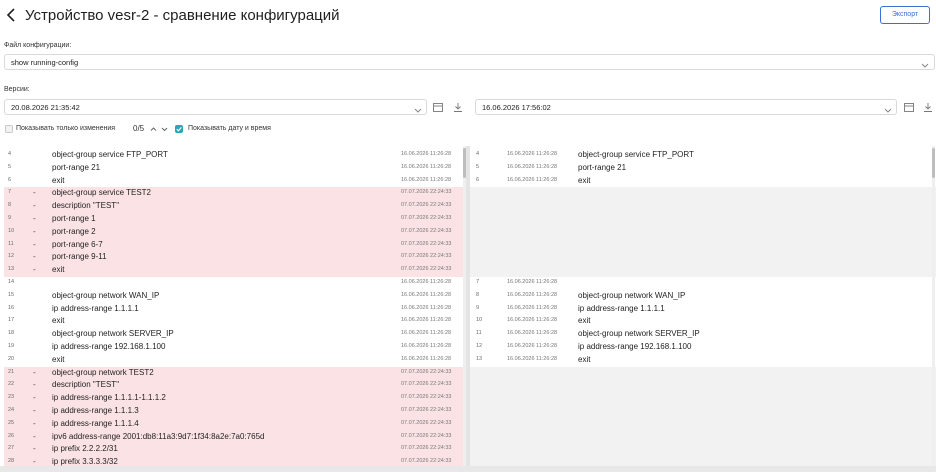 This screenshot has width=936, height=472. Describe the element at coordinates (236, 258) in the screenshot. I see `diff-row: 12 - 07.07.2026 22:24:33 port-range 9-11` at that location.